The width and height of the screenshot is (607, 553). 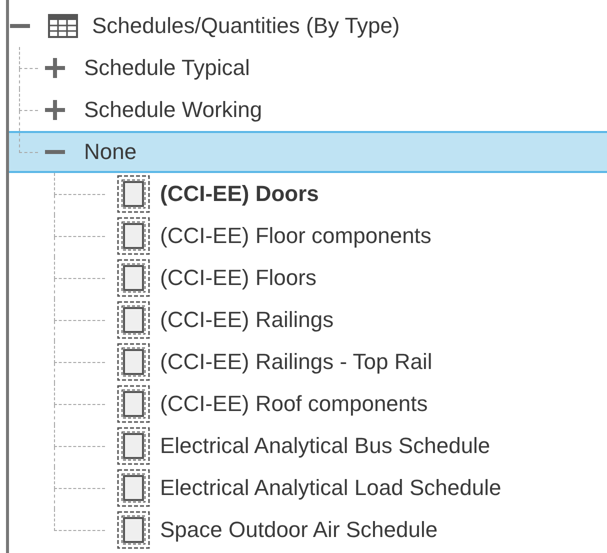 I want to click on tree-row: Electrical Analytical Bus Schedule, so click(x=308, y=446).